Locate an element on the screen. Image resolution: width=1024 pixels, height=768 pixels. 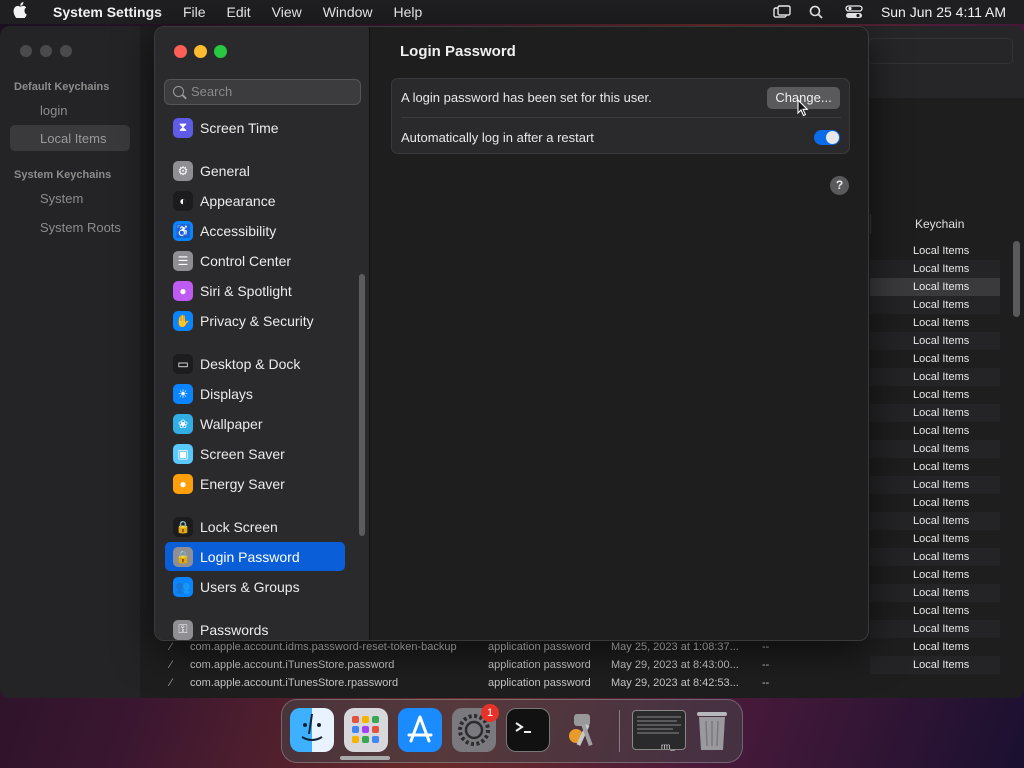
sidebar-item-control-center: ☰ Control Center is located at coordinates (255, 260).